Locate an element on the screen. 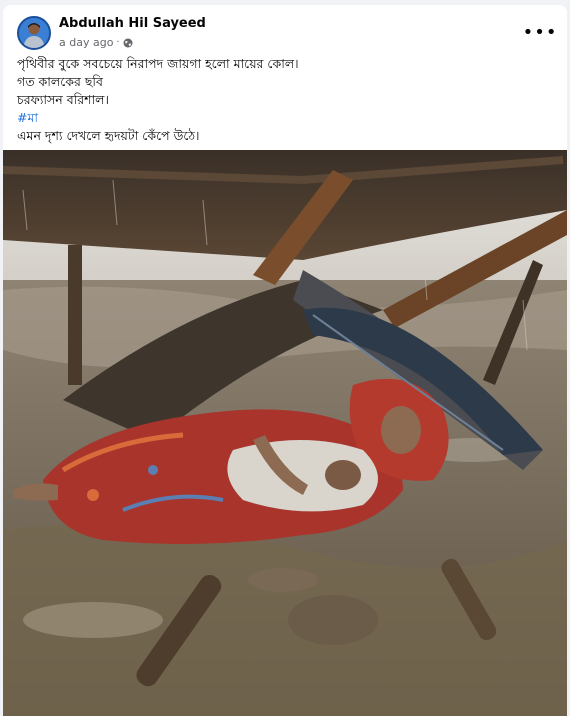  author-avatar is located at coordinates (34, 33).